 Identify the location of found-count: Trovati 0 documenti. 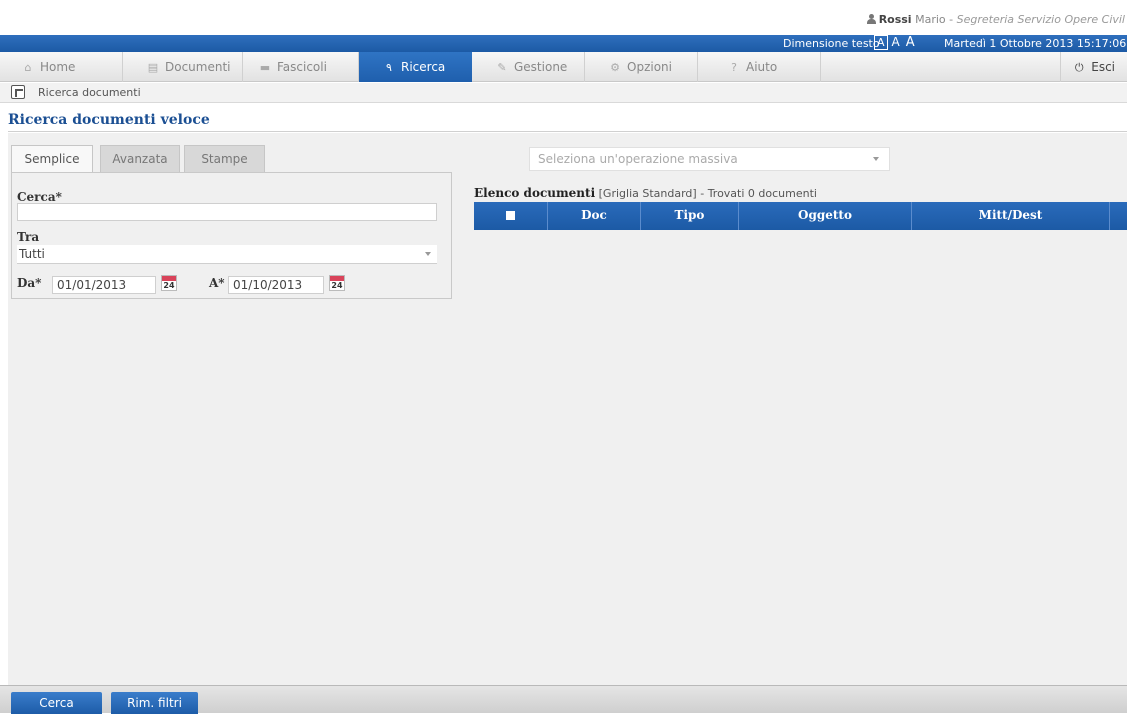
(762, 193).